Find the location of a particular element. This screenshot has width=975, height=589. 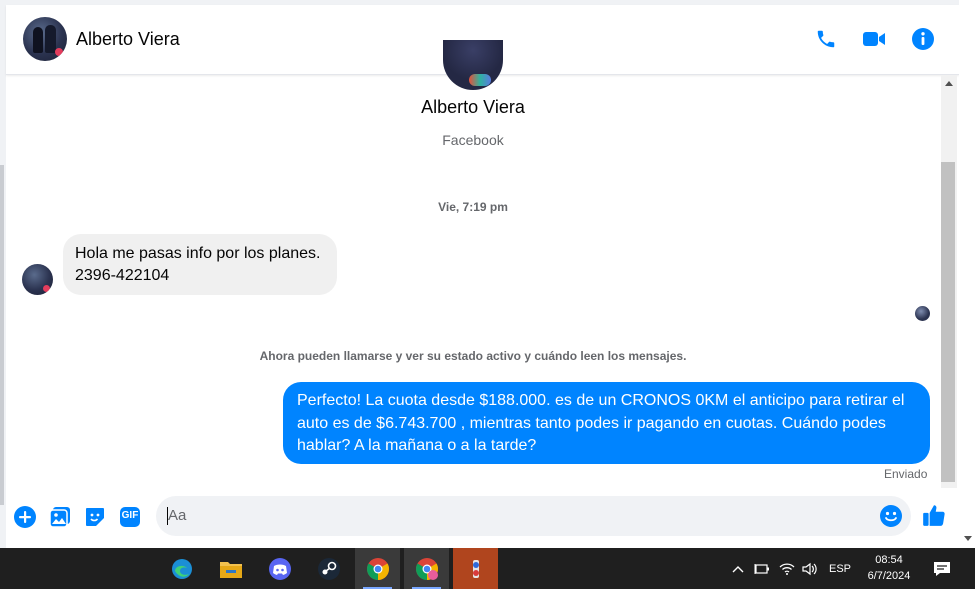

video-icon is located at coordinates (874, 39).